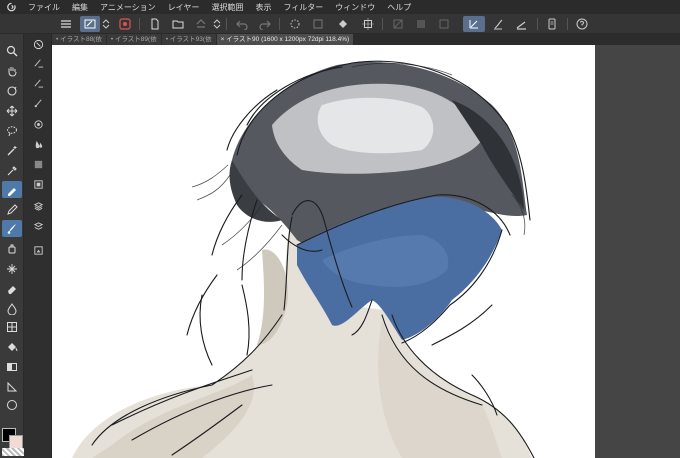  Describe the element at coordinates (12, 209) in the screenshot. I see `pencil-tool-icon` at that location.